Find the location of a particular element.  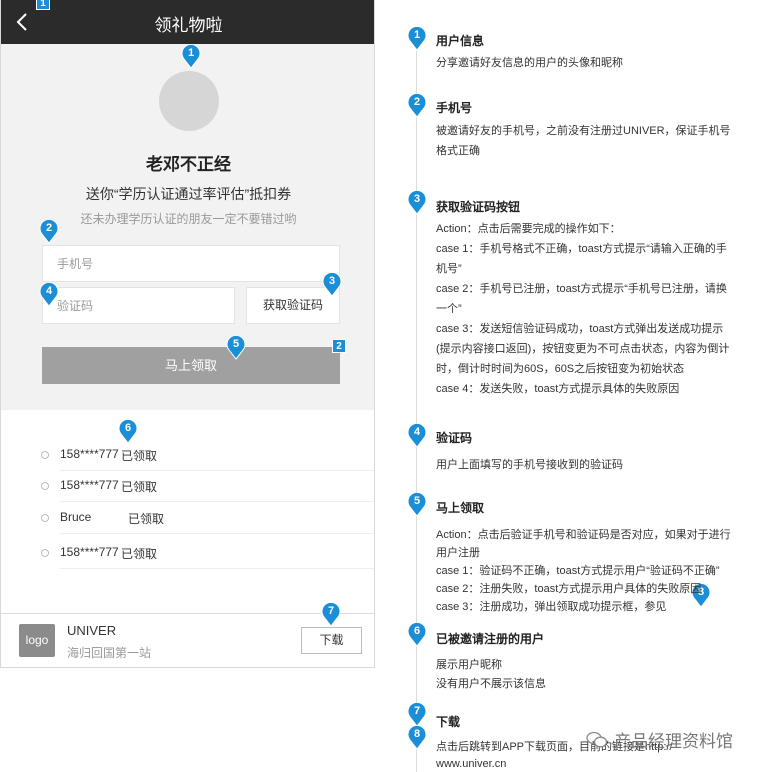

annotation-title: 下载 is located at coordinates (448, 722).